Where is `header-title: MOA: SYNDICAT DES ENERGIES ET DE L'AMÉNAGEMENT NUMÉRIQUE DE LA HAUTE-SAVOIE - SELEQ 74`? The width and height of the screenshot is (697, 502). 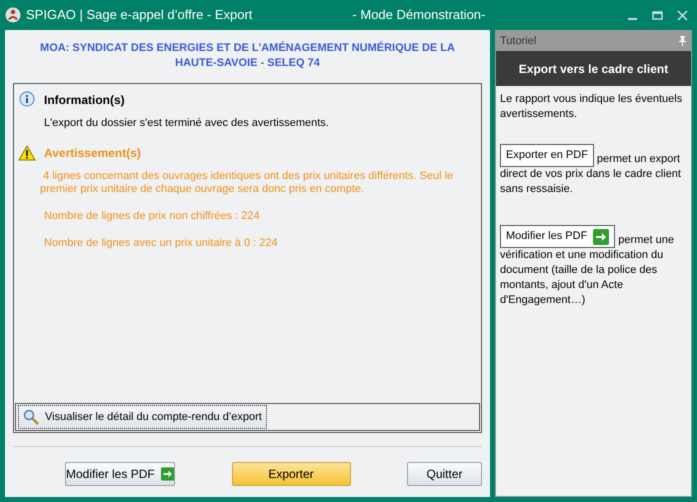
header-title: MOA: SYNDICAT DES ENERGIES ET DE L'AMÉNAGEMENT NUMÉRIQUE DE LA HAUTE-SAVOIE - SELEQ 74 is located at coordinates (247, 56).